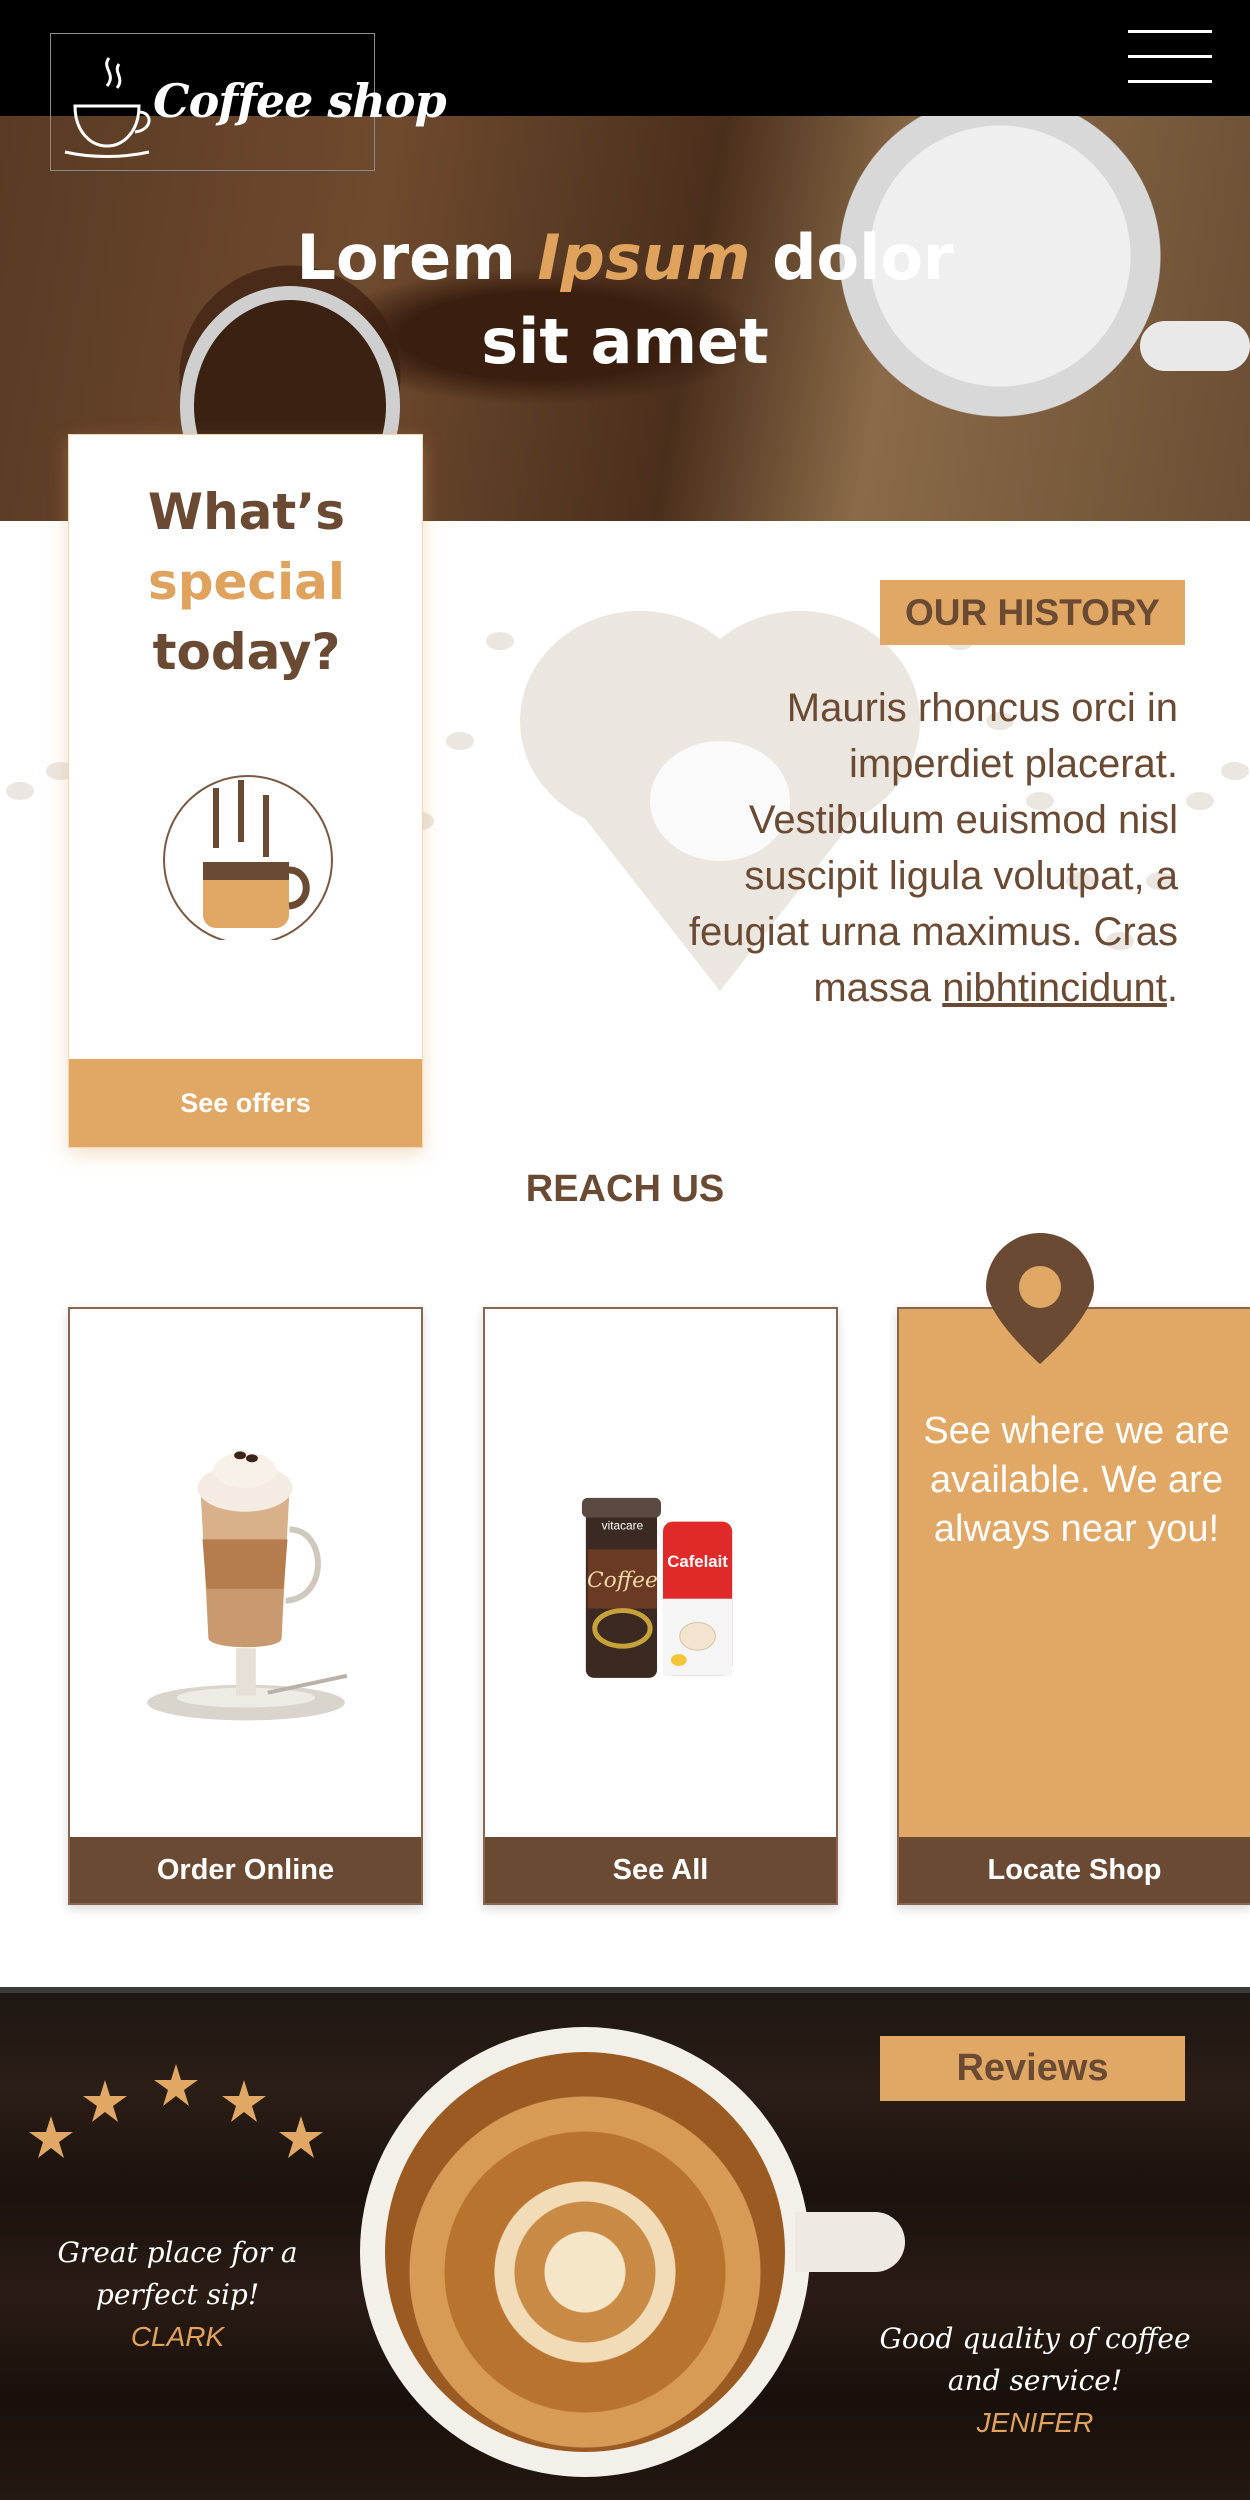  What do you see at coordinates (246, 652) in the screenshot?
I see `special-title-line3: today?` at bounding box center [246, 652].